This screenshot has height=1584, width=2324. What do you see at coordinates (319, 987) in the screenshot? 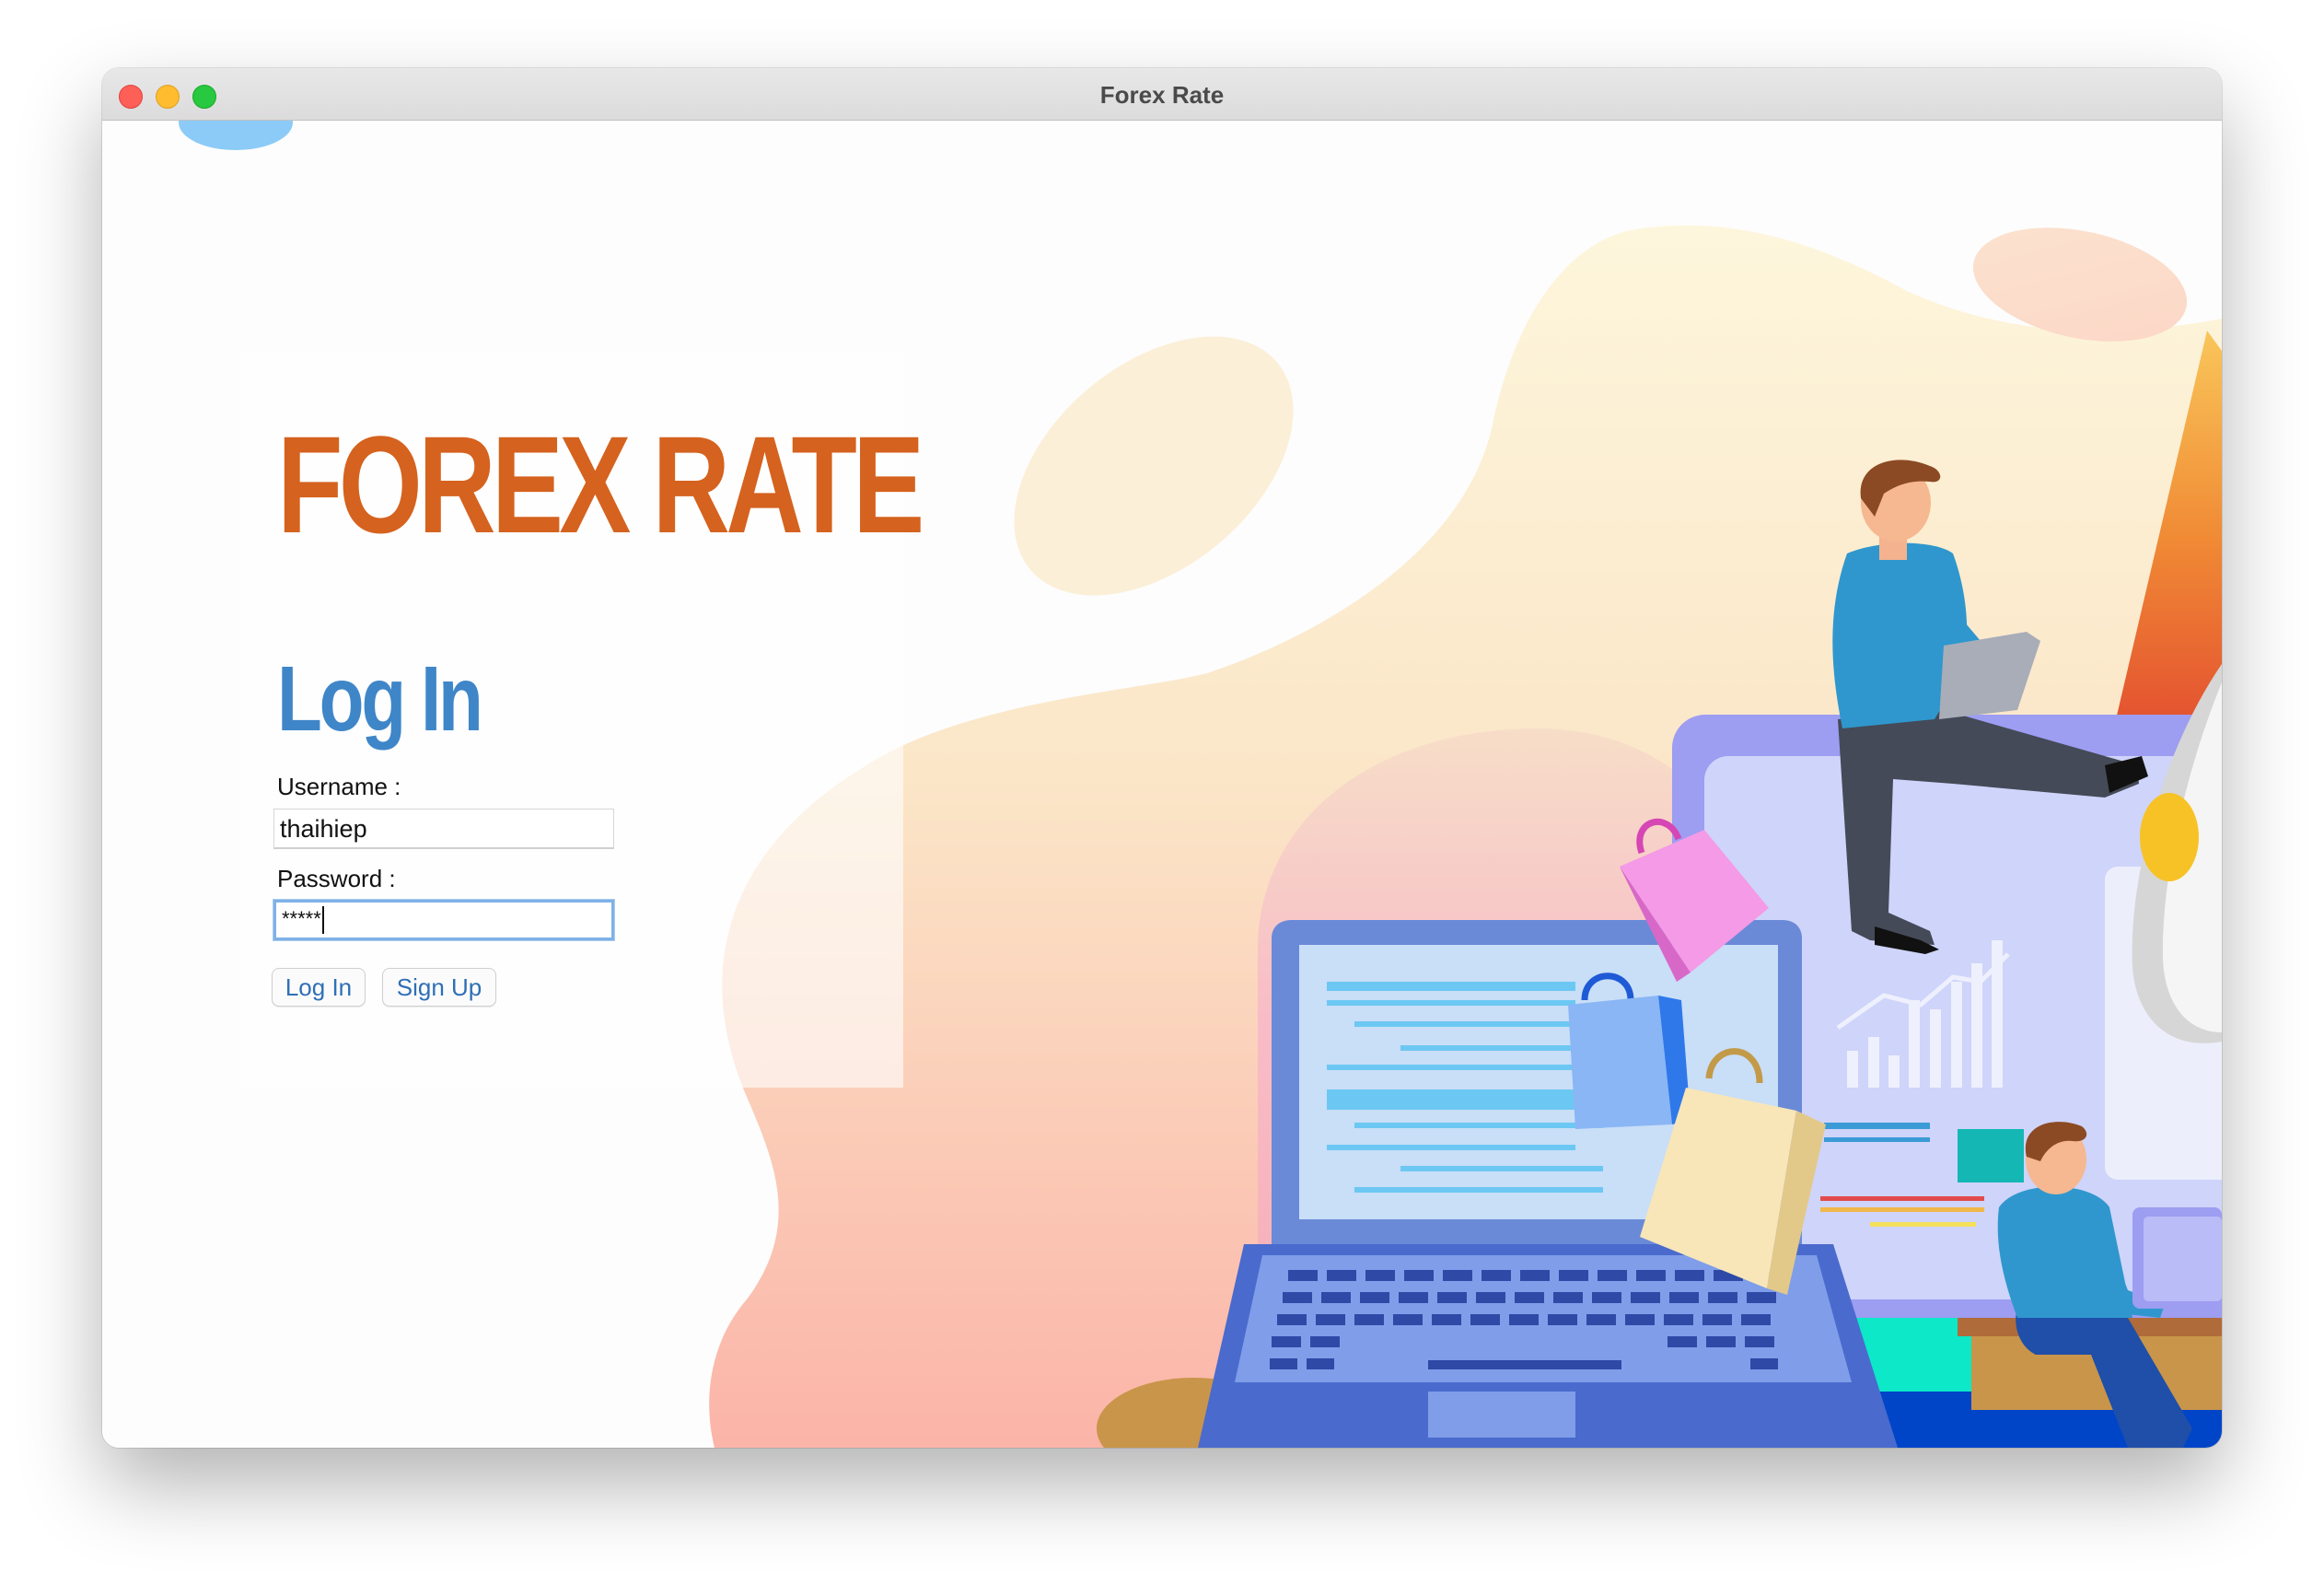
I see `login-button: Log In` at bounding box center [319, 987].